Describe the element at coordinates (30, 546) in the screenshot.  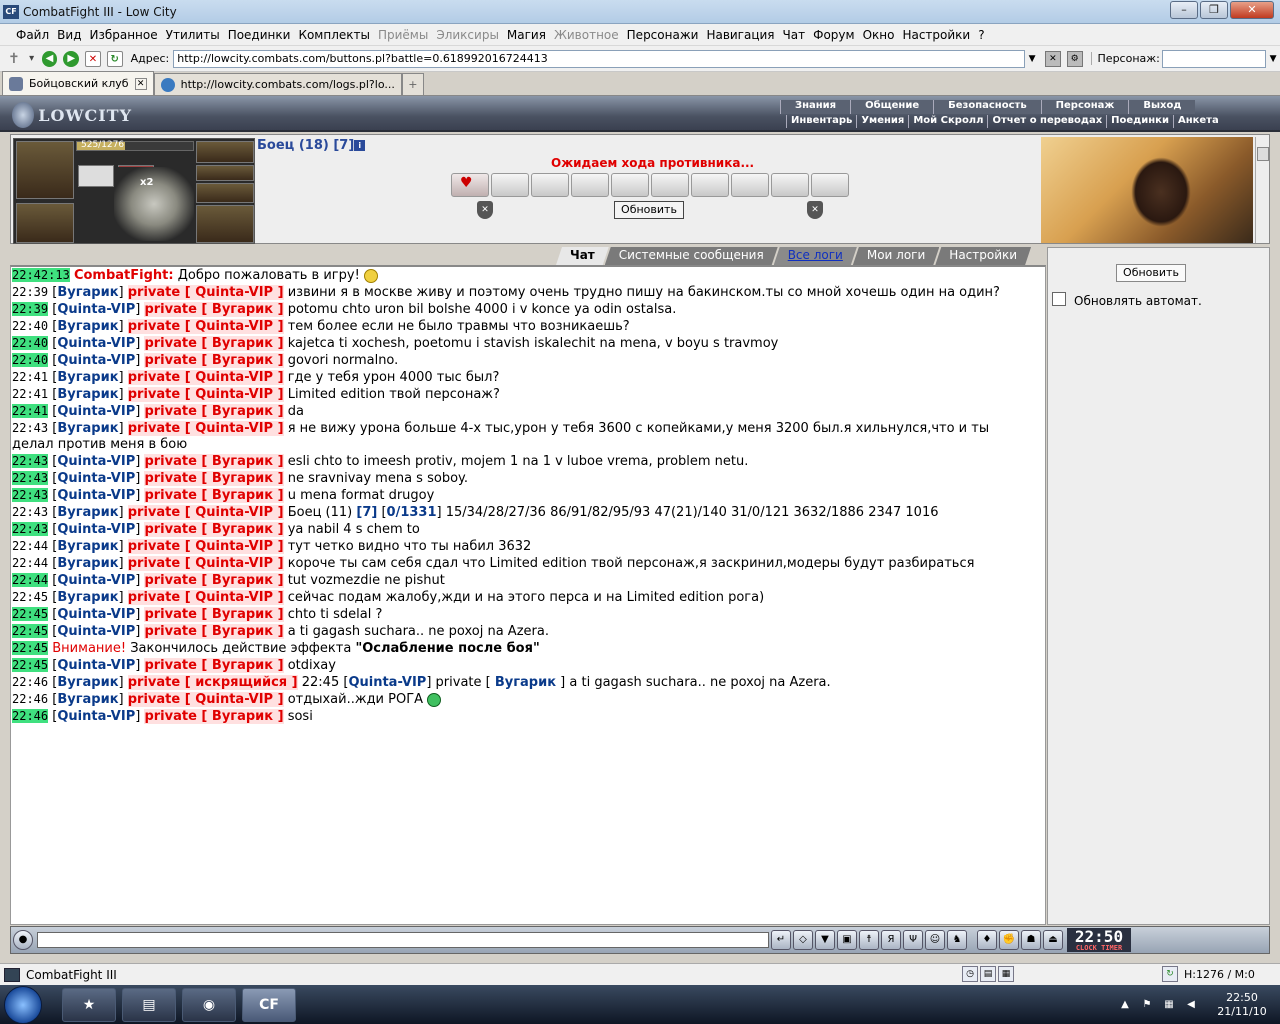
I see `chat-time: 22:44` at that location.